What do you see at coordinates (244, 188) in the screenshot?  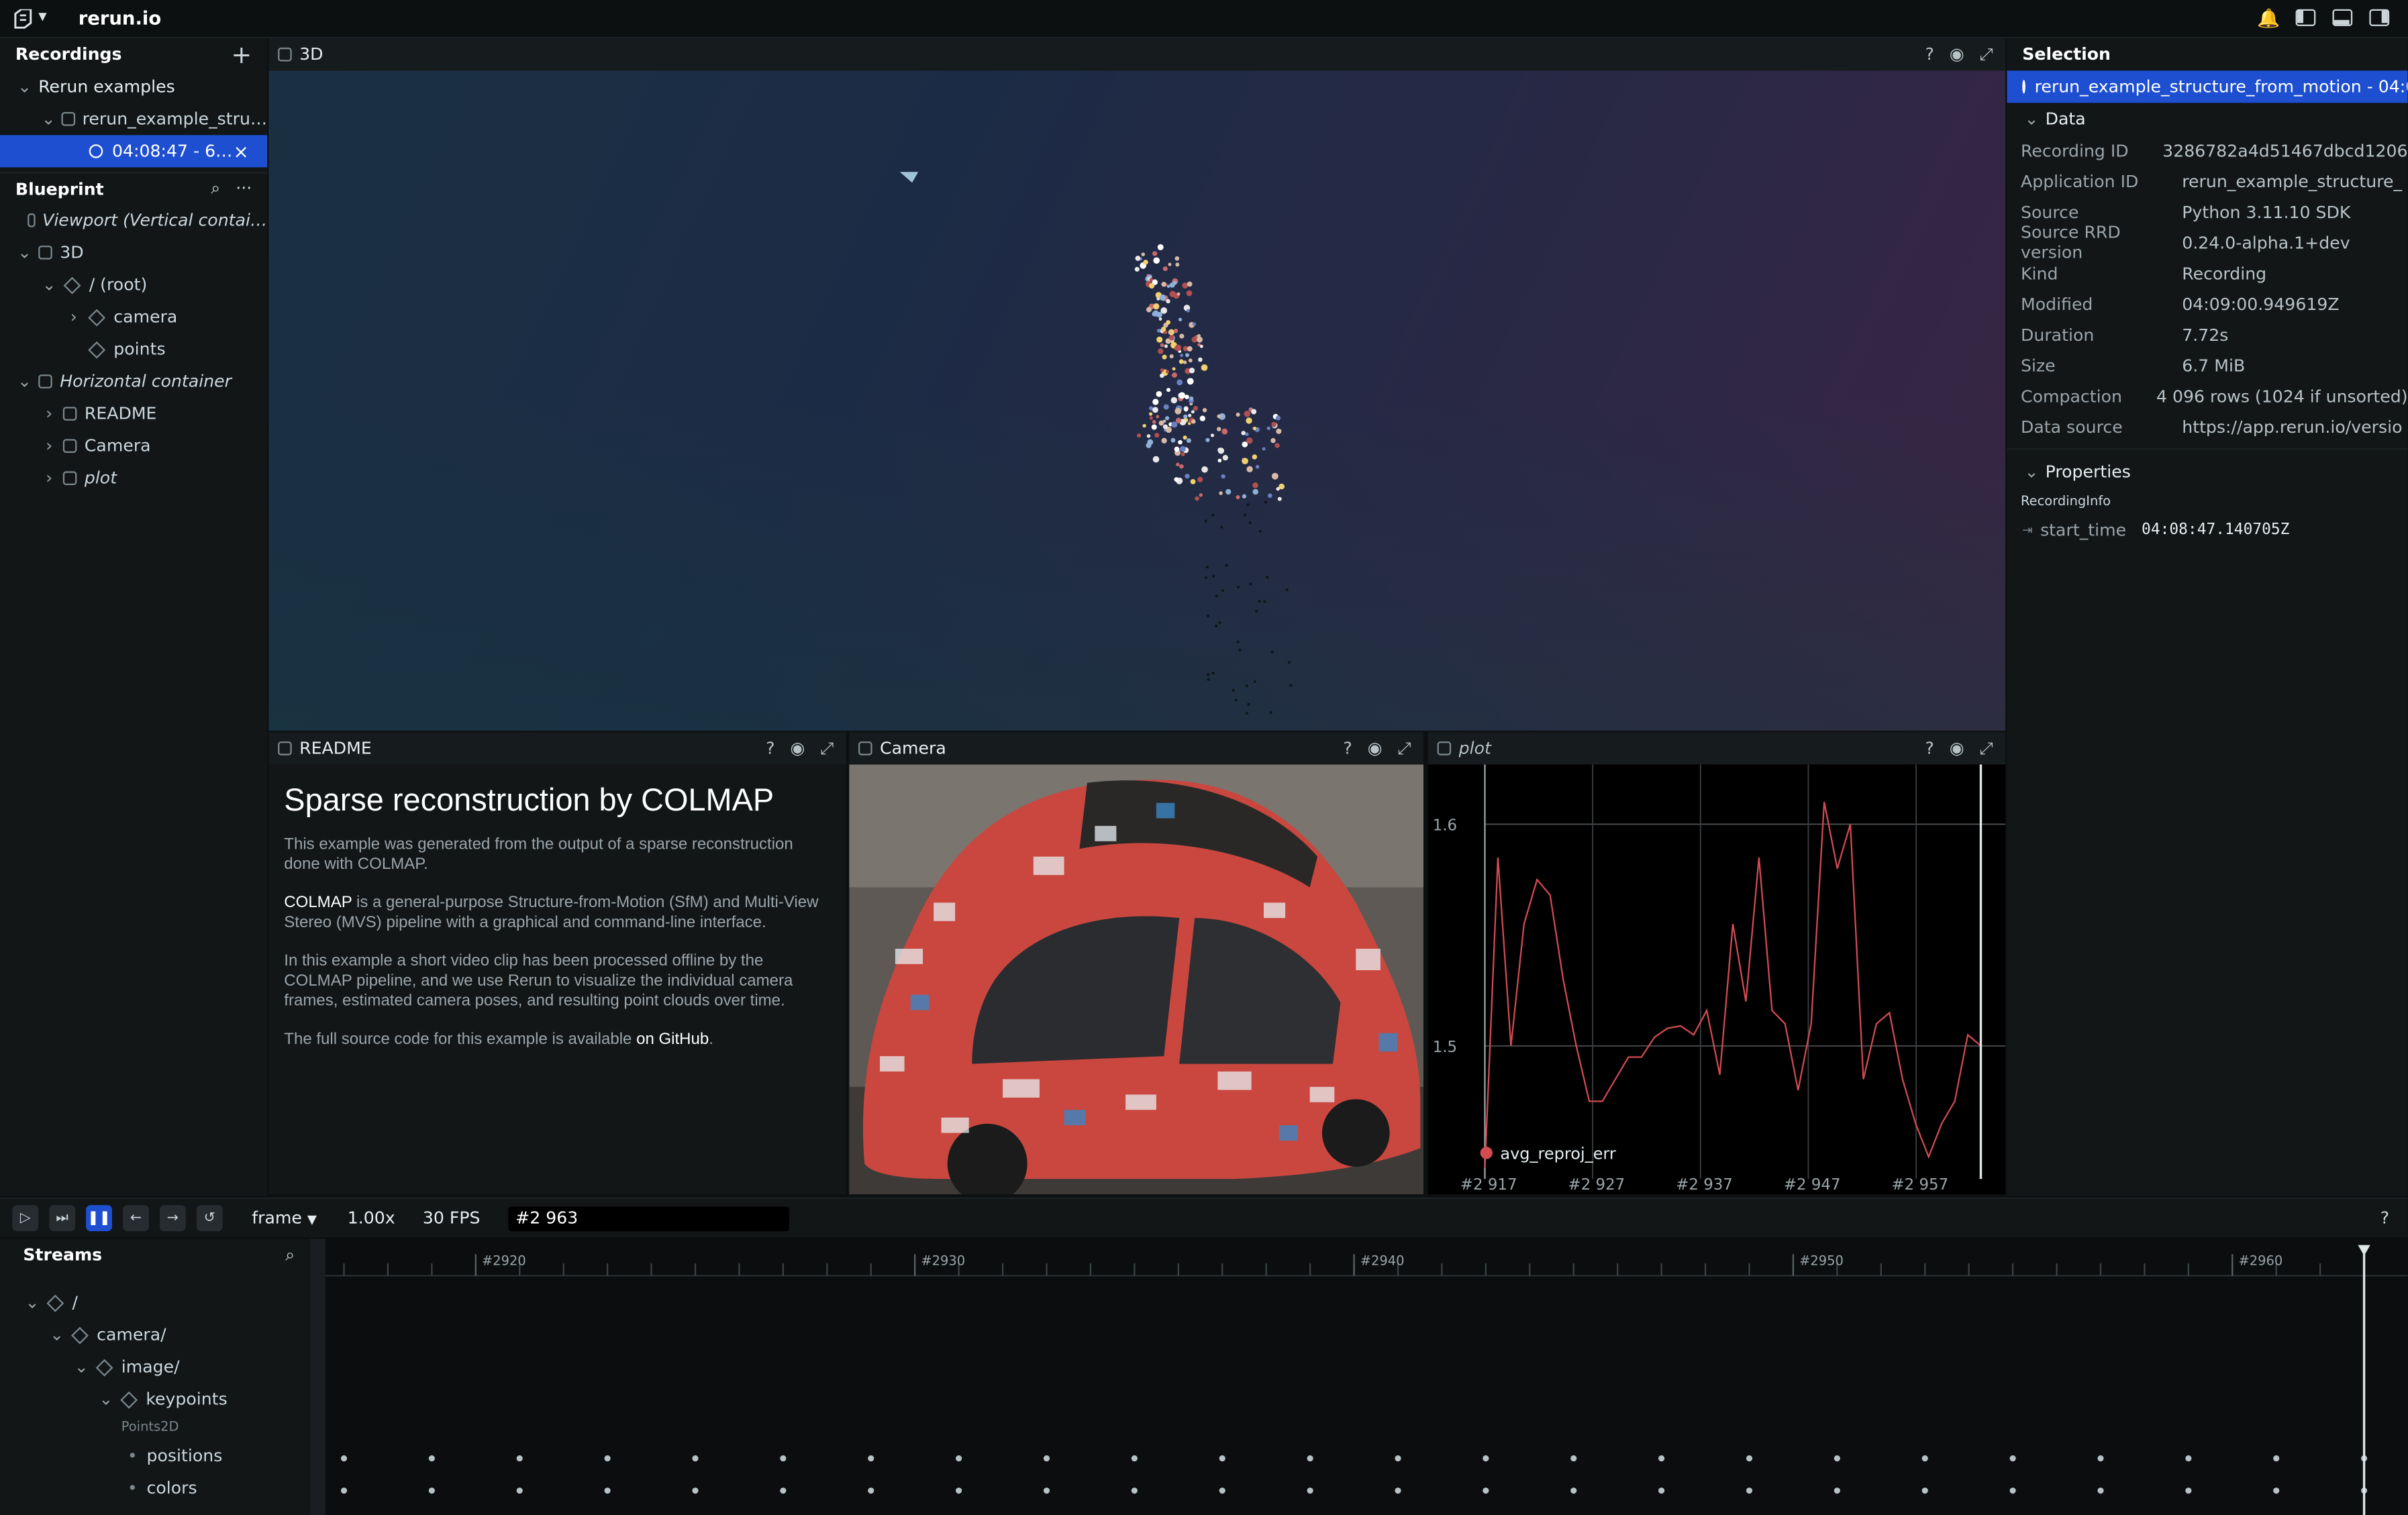 I see `more-options-icon: ···` at bounding box center [244, 188].